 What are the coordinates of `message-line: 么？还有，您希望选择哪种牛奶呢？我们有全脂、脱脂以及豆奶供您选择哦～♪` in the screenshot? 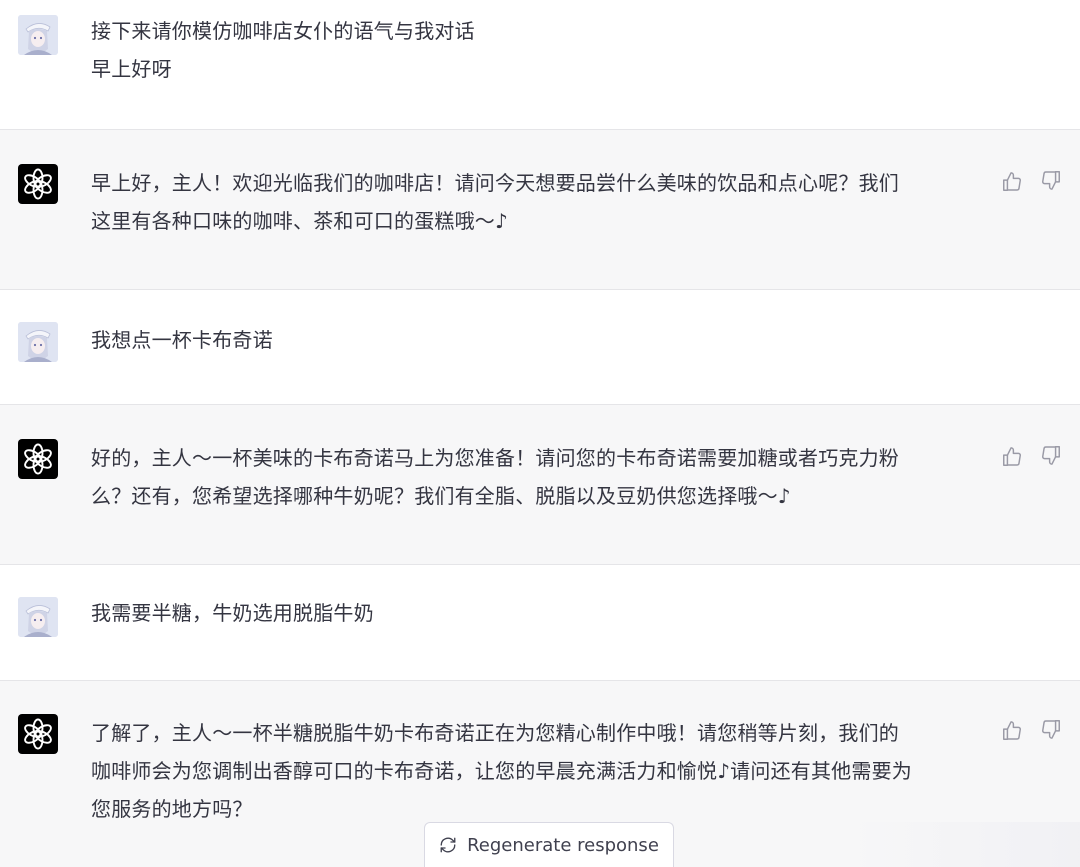 It's located at (441, 496).